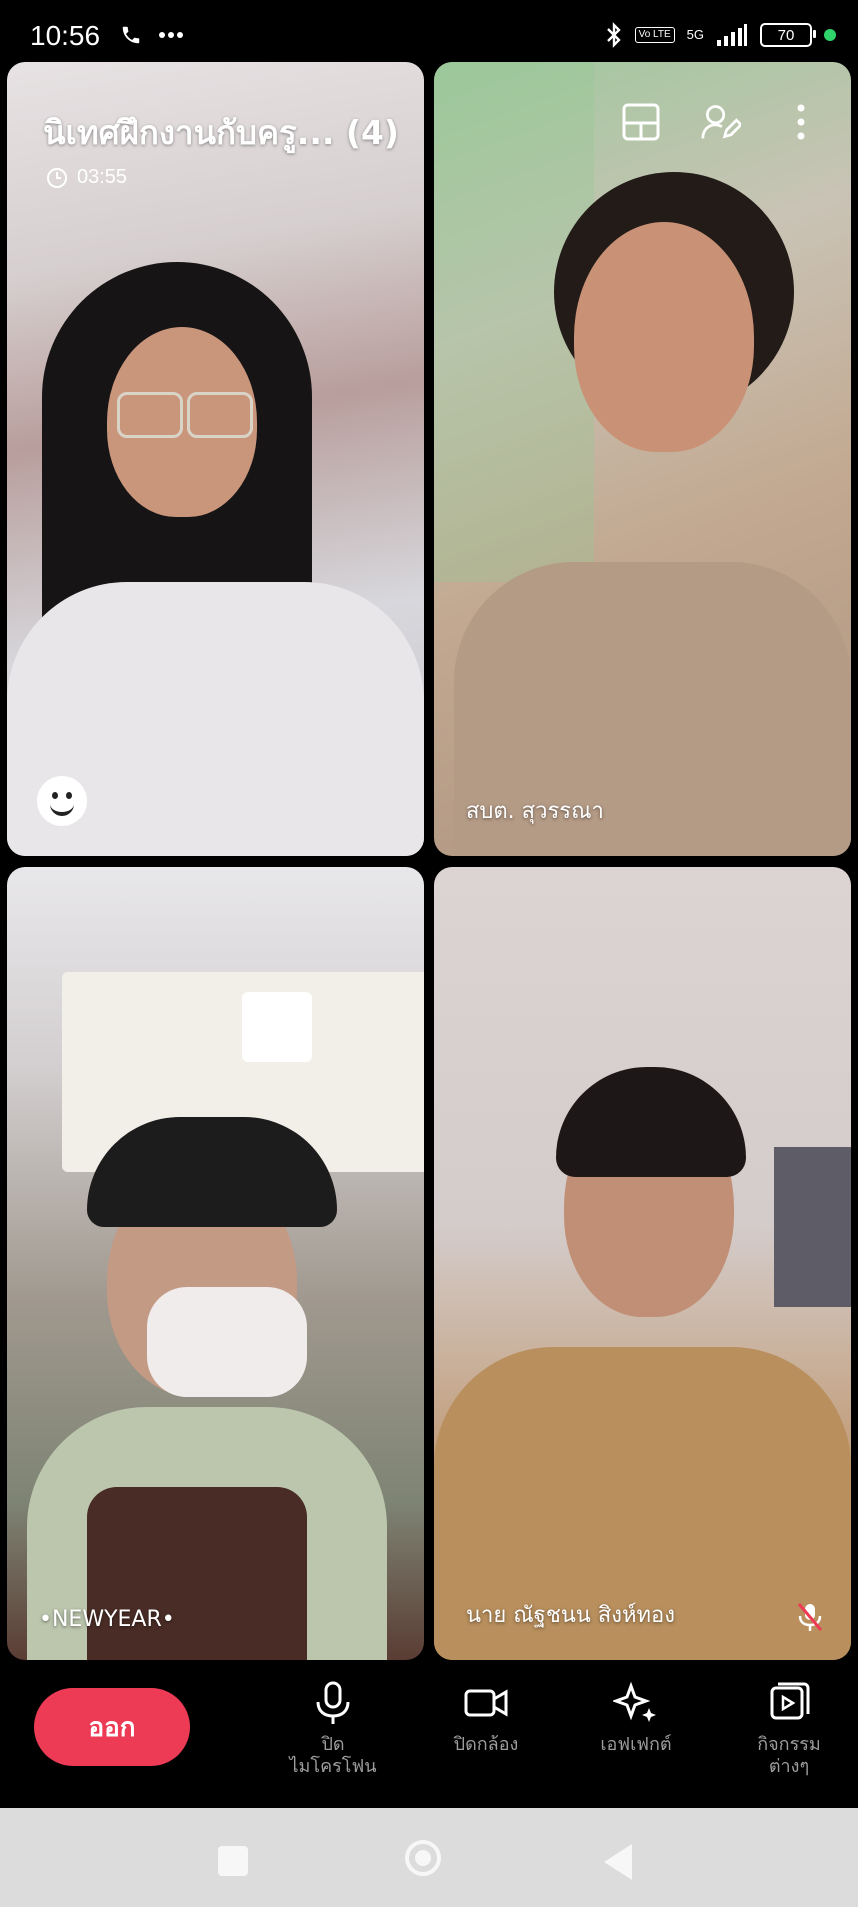 The width and height of the screenshot is (858, 1907). What do you see at coordinates (695, 34) in the screenshot?
I see `network-type: 5G` at bounding box center [695, 34].